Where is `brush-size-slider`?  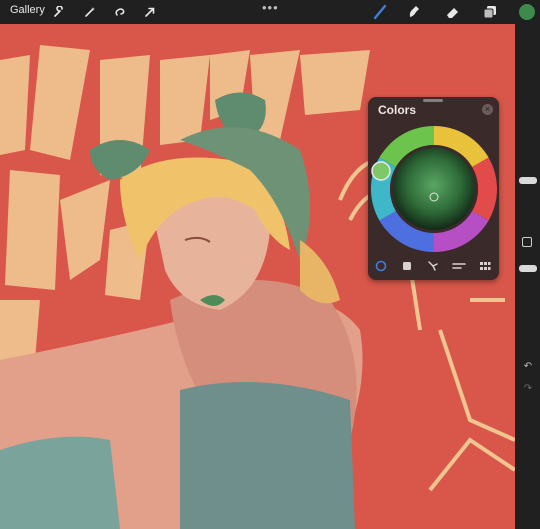 brush-size-slider is located at coordinates (528, 180).